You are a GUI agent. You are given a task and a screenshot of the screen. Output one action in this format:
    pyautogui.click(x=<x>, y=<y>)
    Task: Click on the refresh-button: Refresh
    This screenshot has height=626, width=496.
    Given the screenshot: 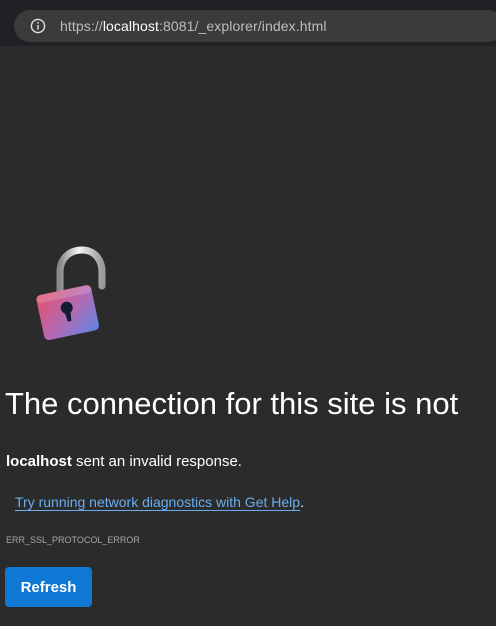 What is the action you would take?
    pyautogui.click(x=48, y=587)
    